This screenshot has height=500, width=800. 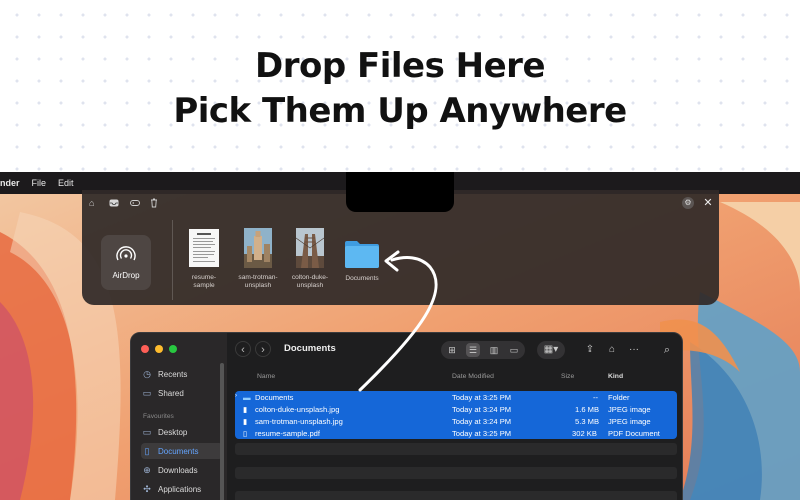 What do you see at coordinates (145, 349) in the screenshot?
I see `close-window-button` at bounding box center [145, 349].